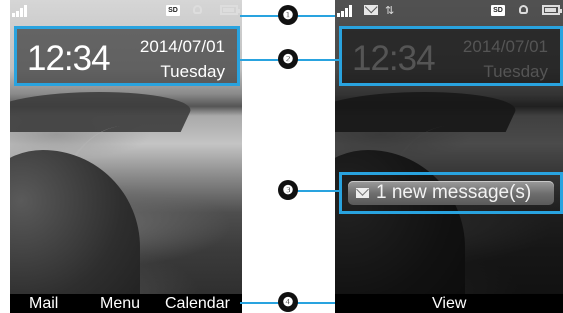  I want to click on notification-text: 1 new message(s), so click(454, 192).